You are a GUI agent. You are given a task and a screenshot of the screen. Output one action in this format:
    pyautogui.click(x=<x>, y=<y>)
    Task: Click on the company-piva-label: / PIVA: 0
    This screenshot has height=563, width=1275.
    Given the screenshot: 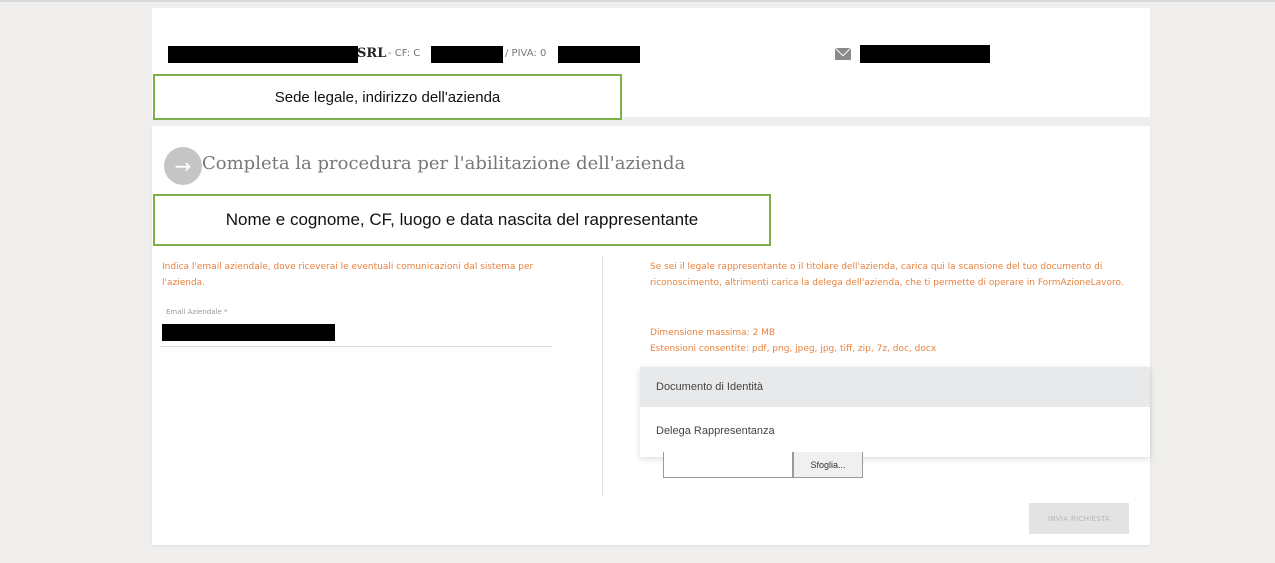 What is the action you would take?
    pyautogui.click(x=526, y=53)
    